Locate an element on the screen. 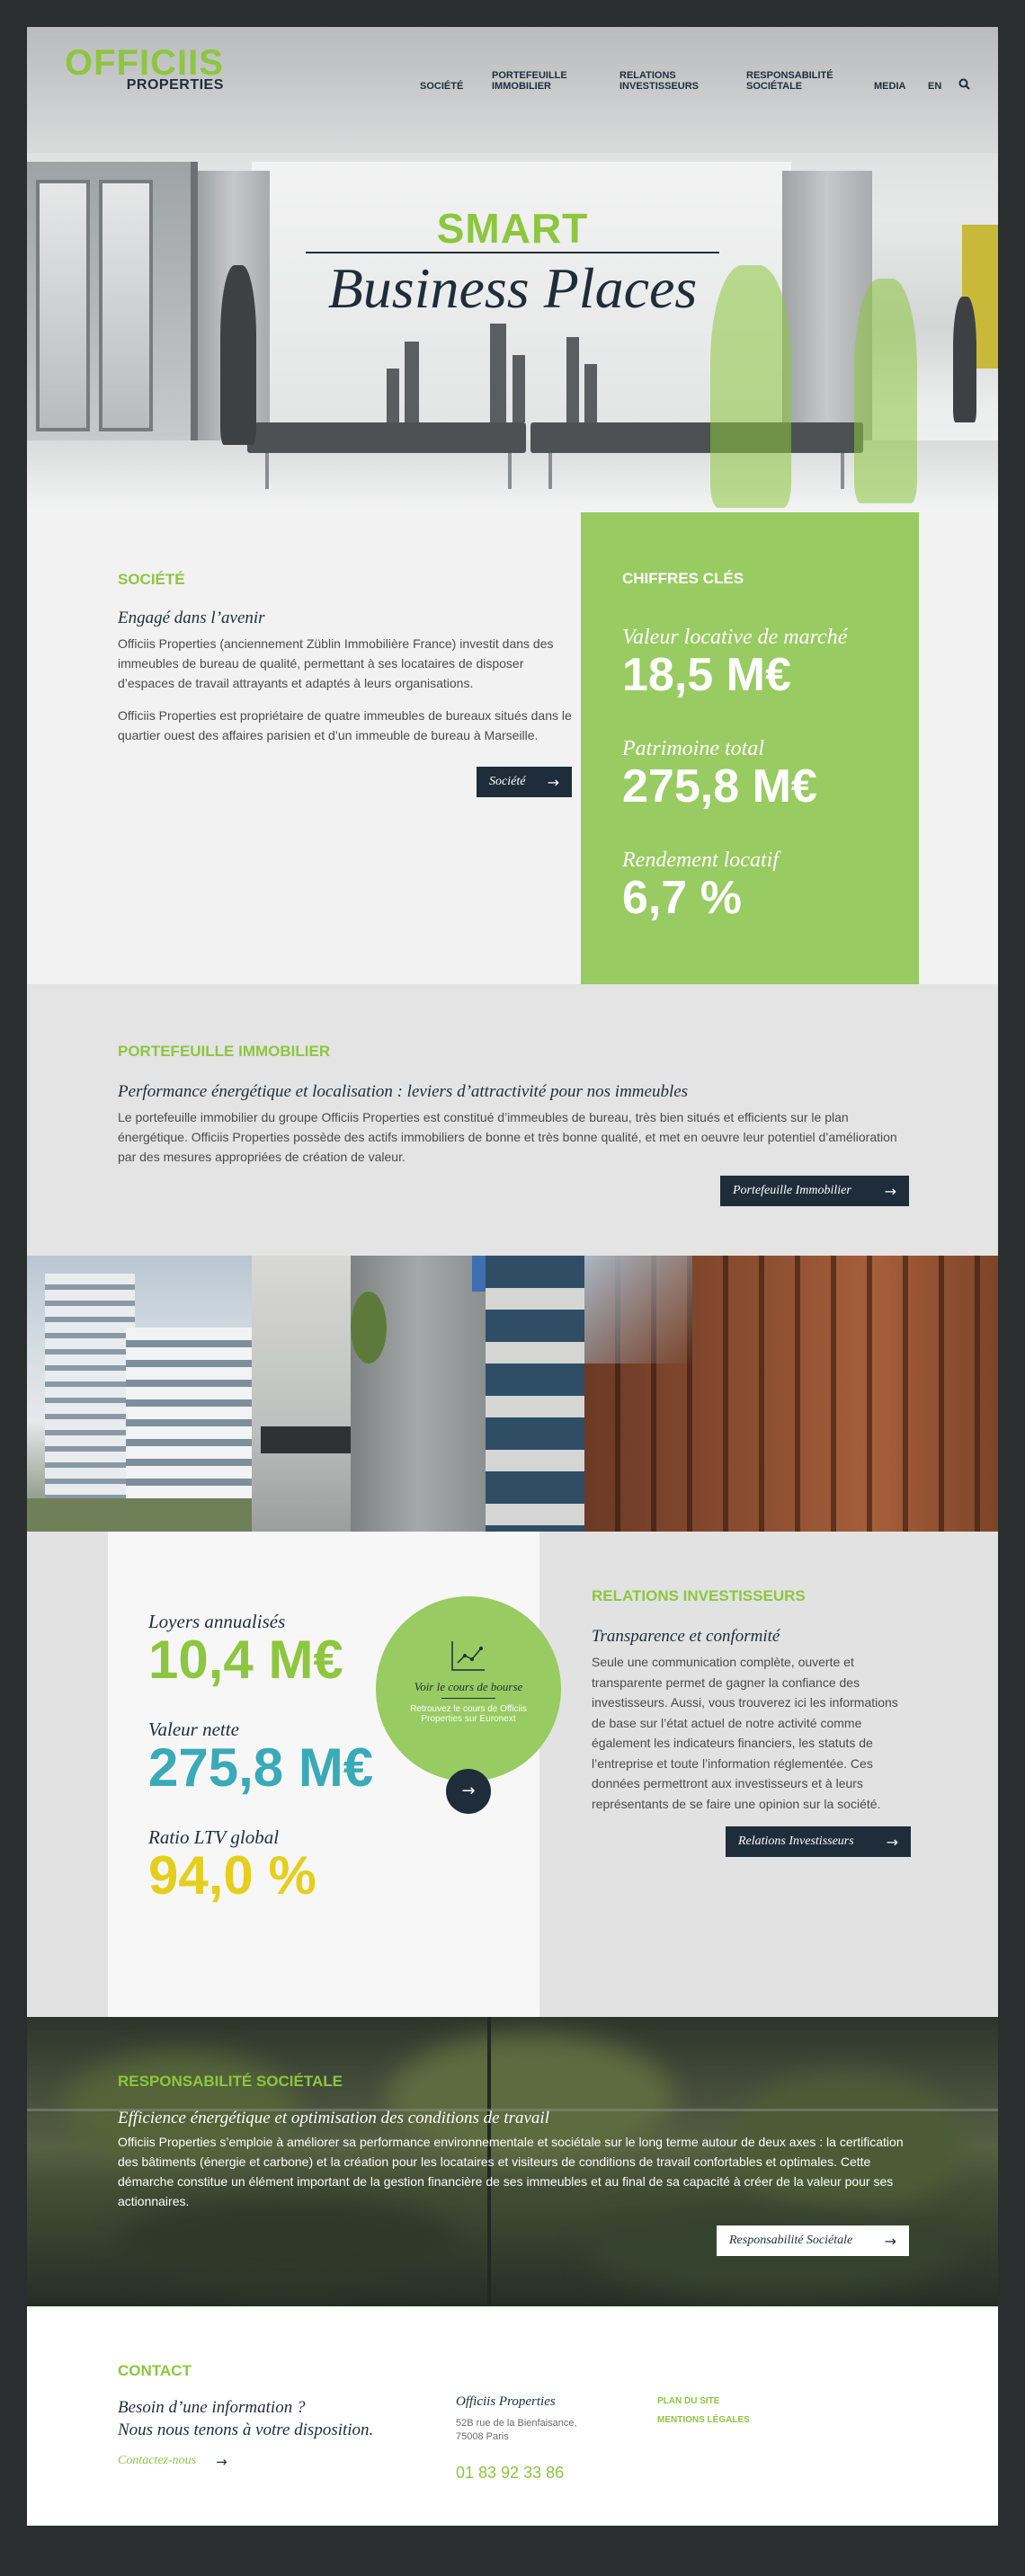 This screenshot has height=2576, width=1025. hero-title: SMART Business Places is located at coordinates (512, 262).